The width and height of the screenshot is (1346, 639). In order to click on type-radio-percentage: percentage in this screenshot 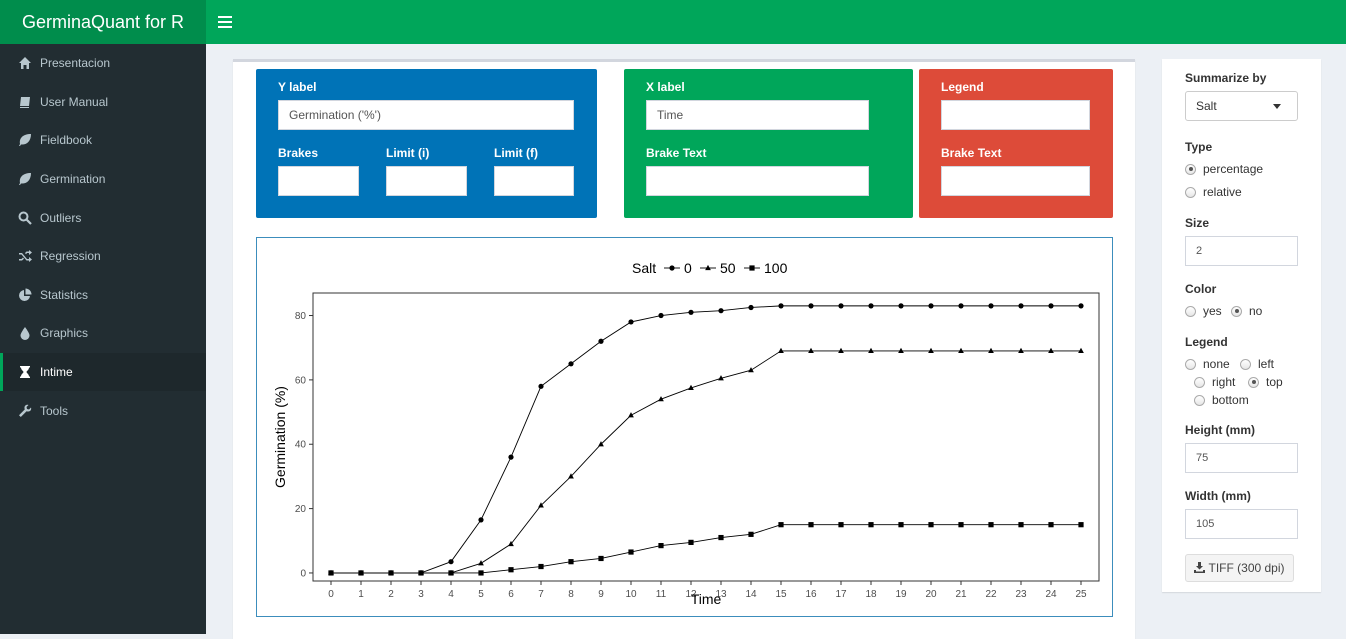, I will do `click(1224, 169)`.